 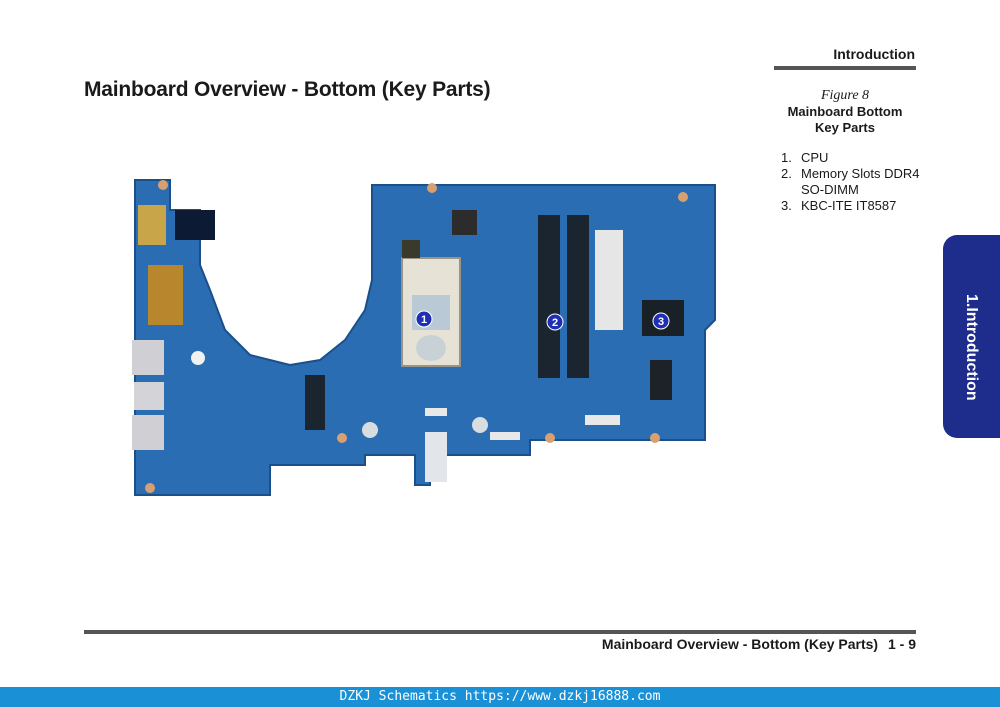 What do you see at coordinates (860, 181) in the screenshot?
I see `list-item-text: Memory Slots DDR4 SO-DIMM` at bounding box center [860, 181].